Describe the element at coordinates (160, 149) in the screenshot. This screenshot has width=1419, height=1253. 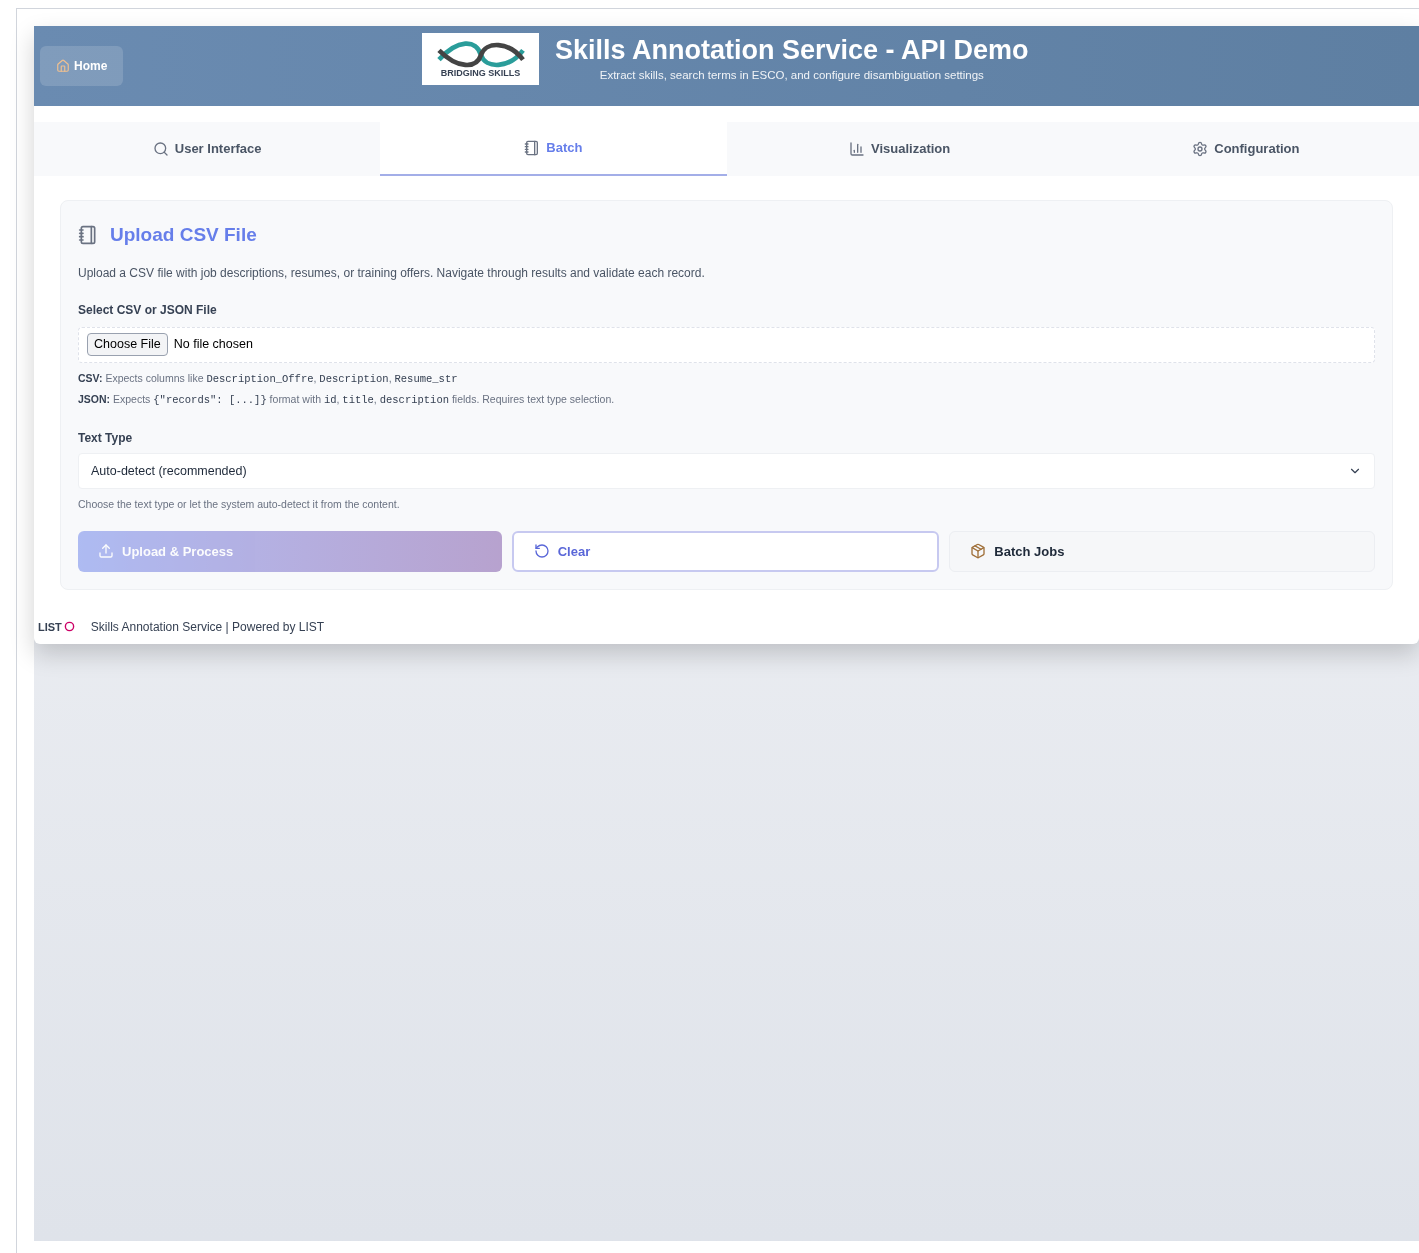
I see `search-icon` at that location.